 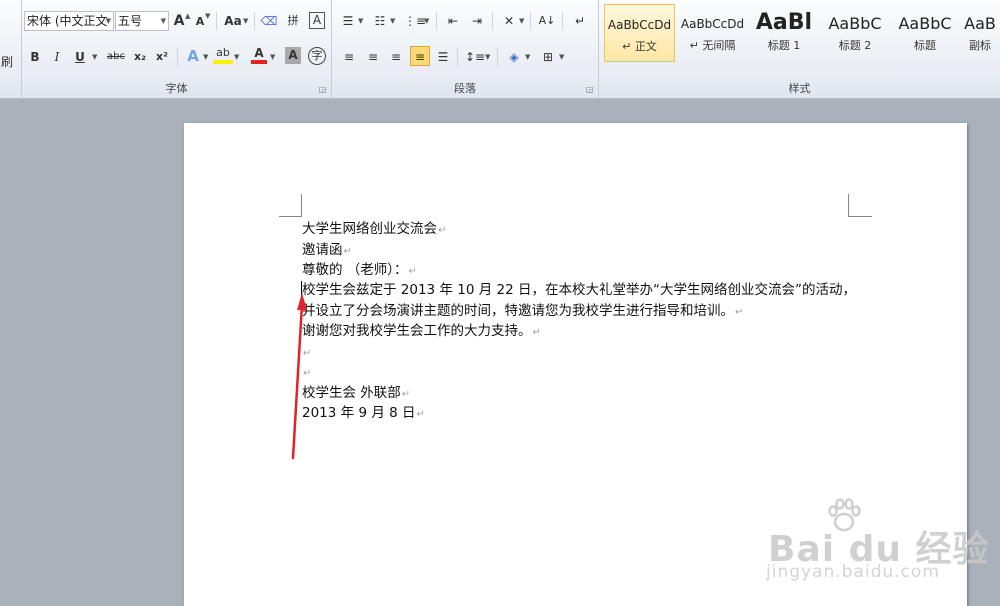 What do you see at coordinates (522, 21) in the screenshot?
I see `chinese-layout-dropdown-icon: ▼` at bounding box center [522, 21].